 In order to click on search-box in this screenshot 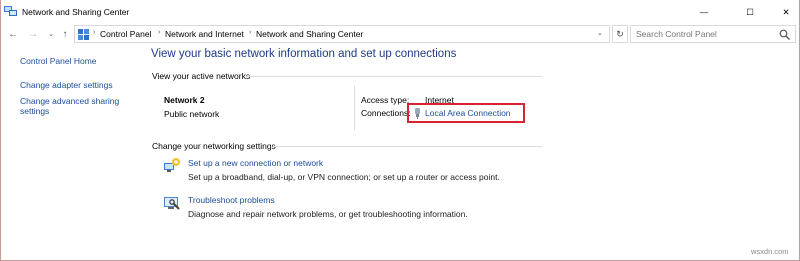, I will do `click(713, 34)`.